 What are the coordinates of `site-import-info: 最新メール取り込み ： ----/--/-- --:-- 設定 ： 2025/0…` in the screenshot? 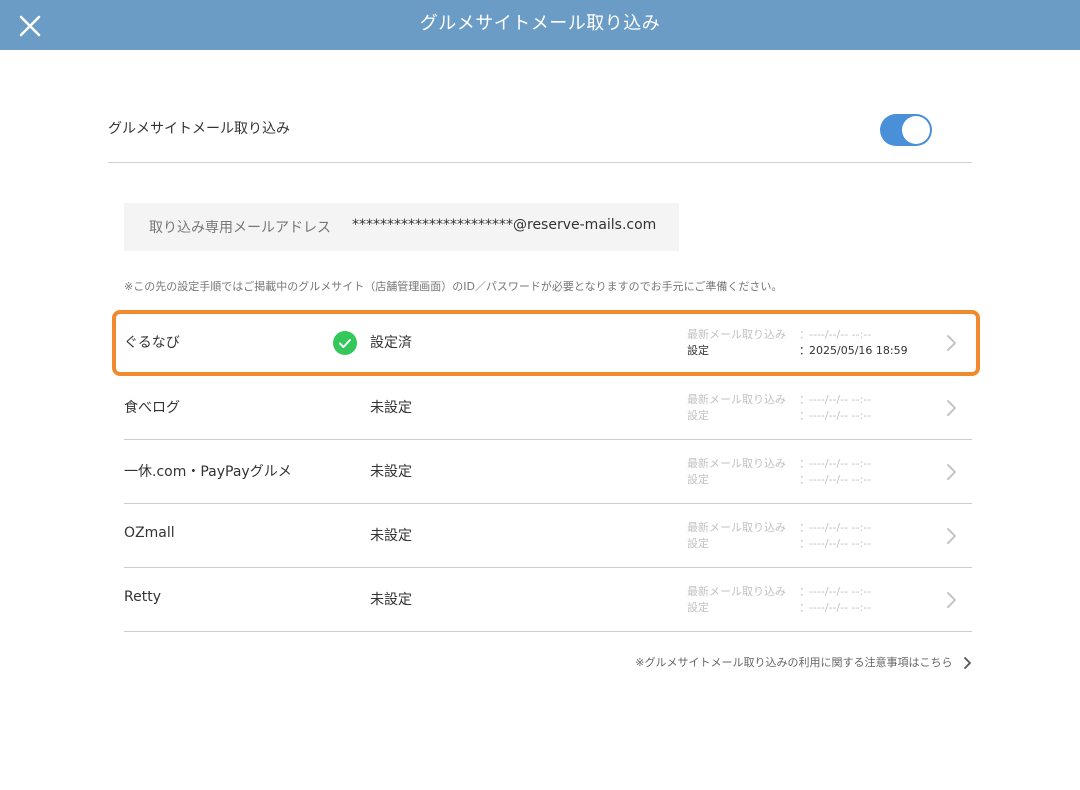 It's located at (807, 343).